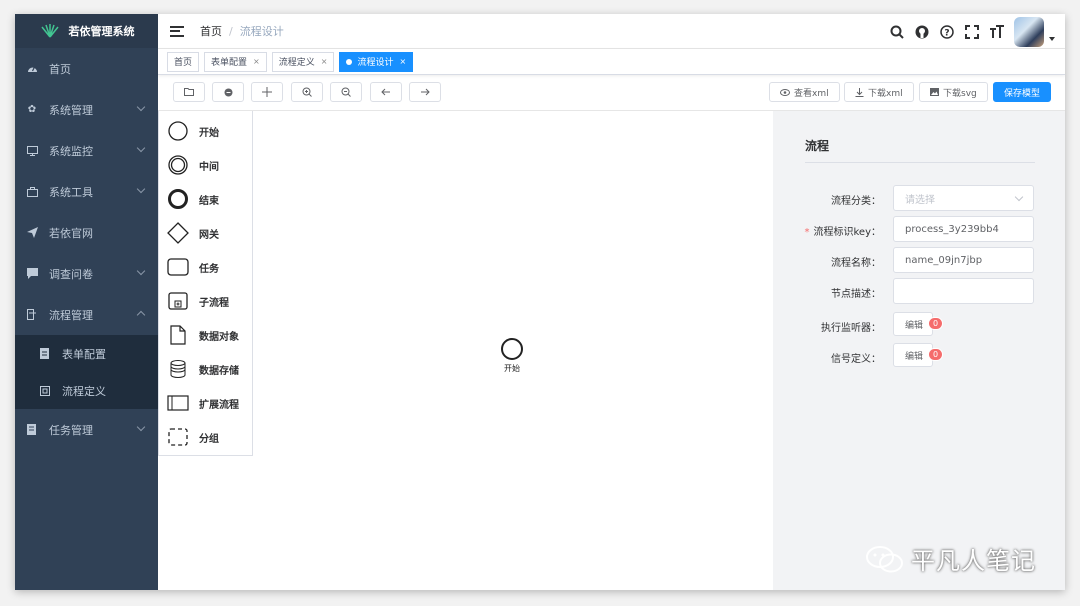 This screenshot has width=1080, height=606. What do you see at coordinates (193, 233) in the screenshot?
I see `palette-item-gateway: 网关` at bounding box center [193, 233].